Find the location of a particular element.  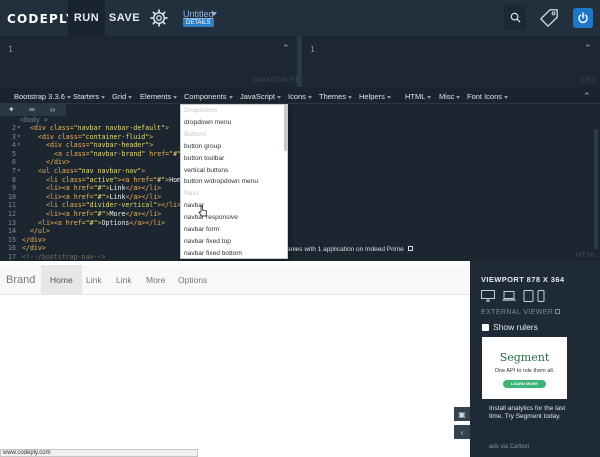

editor-ad-text: anies with 1 application on Indeed Prime is located at coordinates (350, 249).